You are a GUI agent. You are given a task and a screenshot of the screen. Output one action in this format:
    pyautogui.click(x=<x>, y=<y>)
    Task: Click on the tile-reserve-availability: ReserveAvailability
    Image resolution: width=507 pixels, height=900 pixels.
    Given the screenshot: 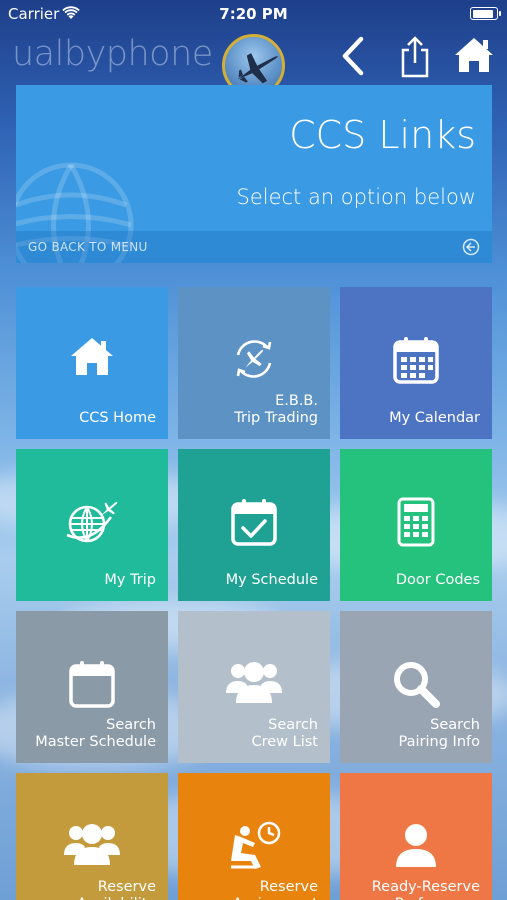 What is the action you would take?
    pyautogui.click(x=92, y=836)
    